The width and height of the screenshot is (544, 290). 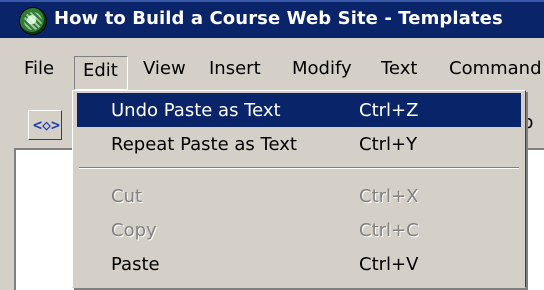 What do you see at coordinates (389, 230) in the screenshot?
I see `menu-item-copy-shortcut: Ctrl+C` at bounding box center [389, 230].